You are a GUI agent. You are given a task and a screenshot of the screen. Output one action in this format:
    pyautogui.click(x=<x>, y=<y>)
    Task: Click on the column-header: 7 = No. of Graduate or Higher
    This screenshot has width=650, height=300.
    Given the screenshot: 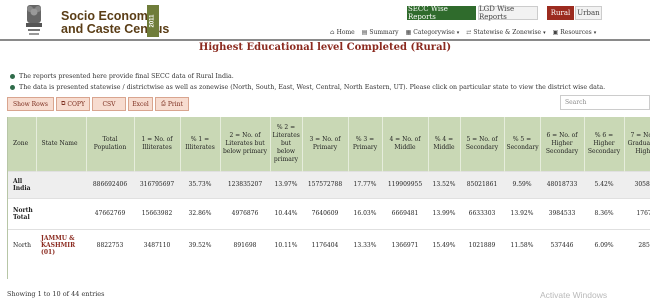 What is the action you would take?
    pyautogui.click(x=637, y=144)
    